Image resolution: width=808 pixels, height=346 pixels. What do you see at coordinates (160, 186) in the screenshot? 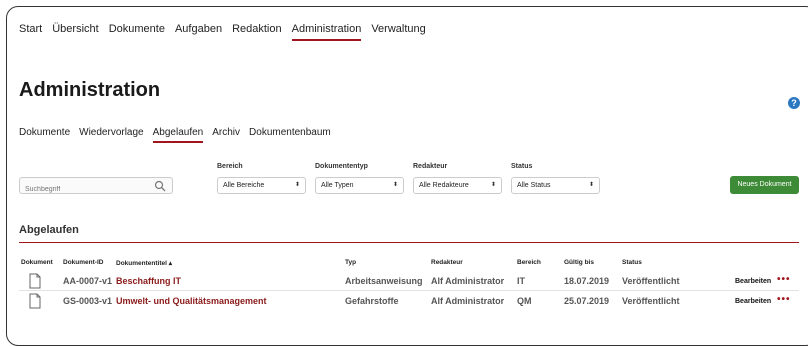
I see `search-icon` at bounding box center [160, 186].